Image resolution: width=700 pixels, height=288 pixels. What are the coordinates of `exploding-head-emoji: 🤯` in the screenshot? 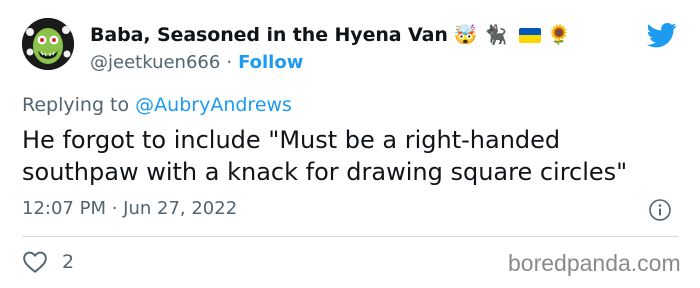 It's located at (465, 34).